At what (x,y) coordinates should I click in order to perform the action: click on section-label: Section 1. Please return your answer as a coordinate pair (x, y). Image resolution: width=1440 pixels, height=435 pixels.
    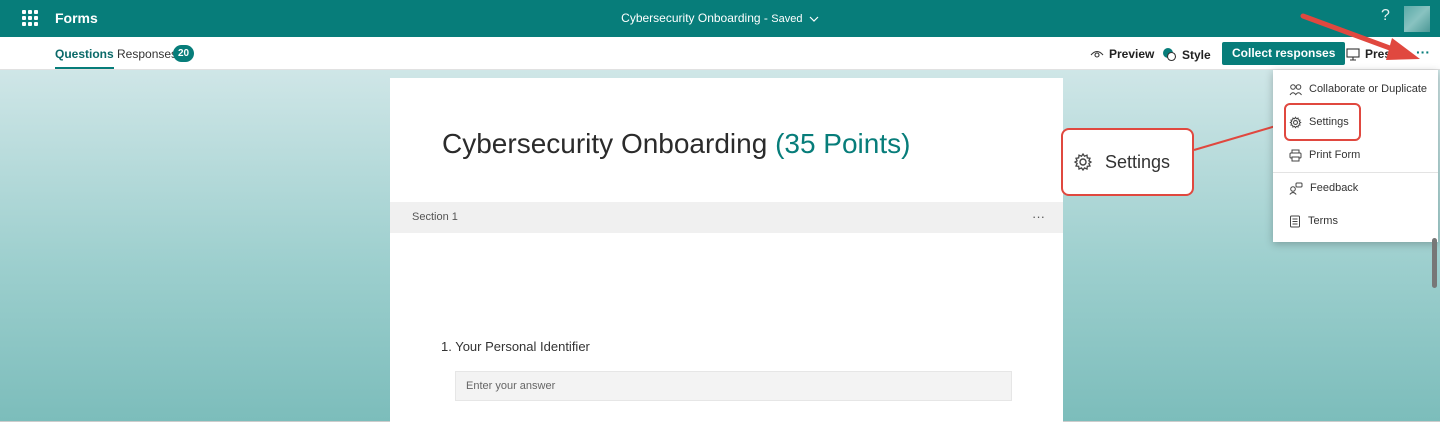
    Looking at the image, I should click on (435, 217).